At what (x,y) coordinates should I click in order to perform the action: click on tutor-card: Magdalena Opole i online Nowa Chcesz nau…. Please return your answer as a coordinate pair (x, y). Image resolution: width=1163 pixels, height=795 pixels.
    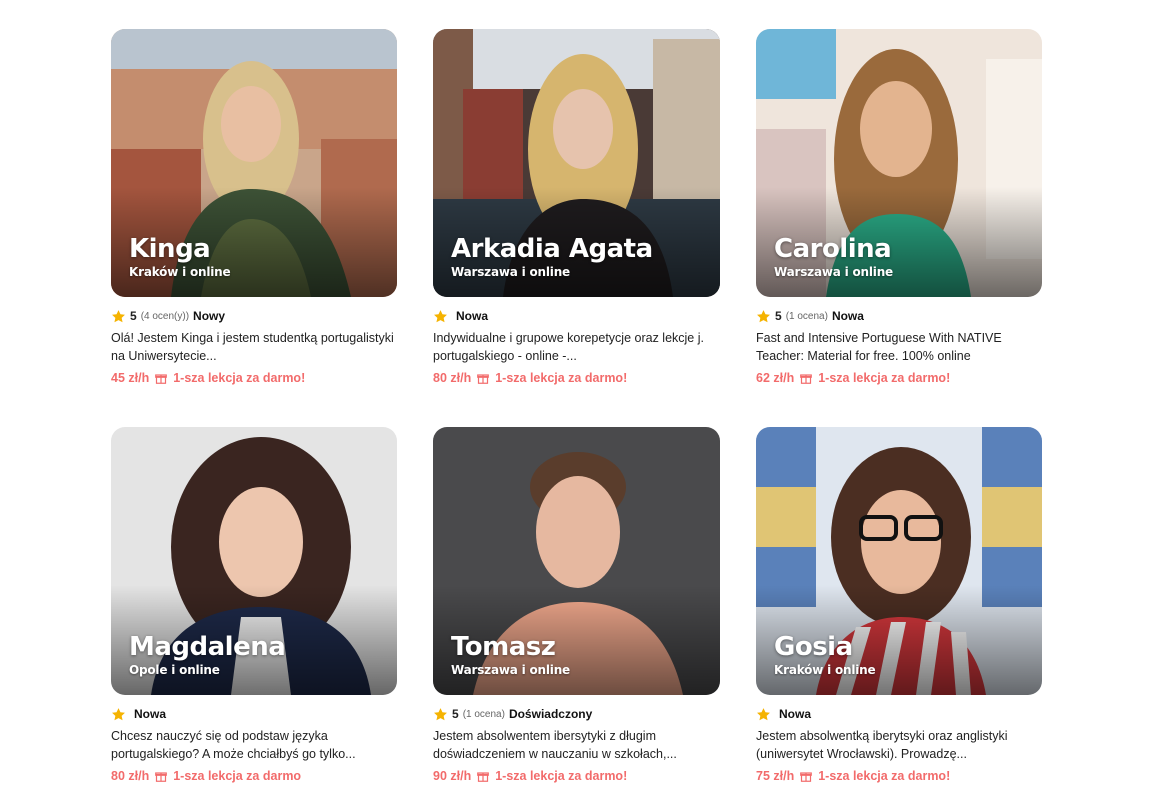
    Looking at the image, I should click on (254, 611).